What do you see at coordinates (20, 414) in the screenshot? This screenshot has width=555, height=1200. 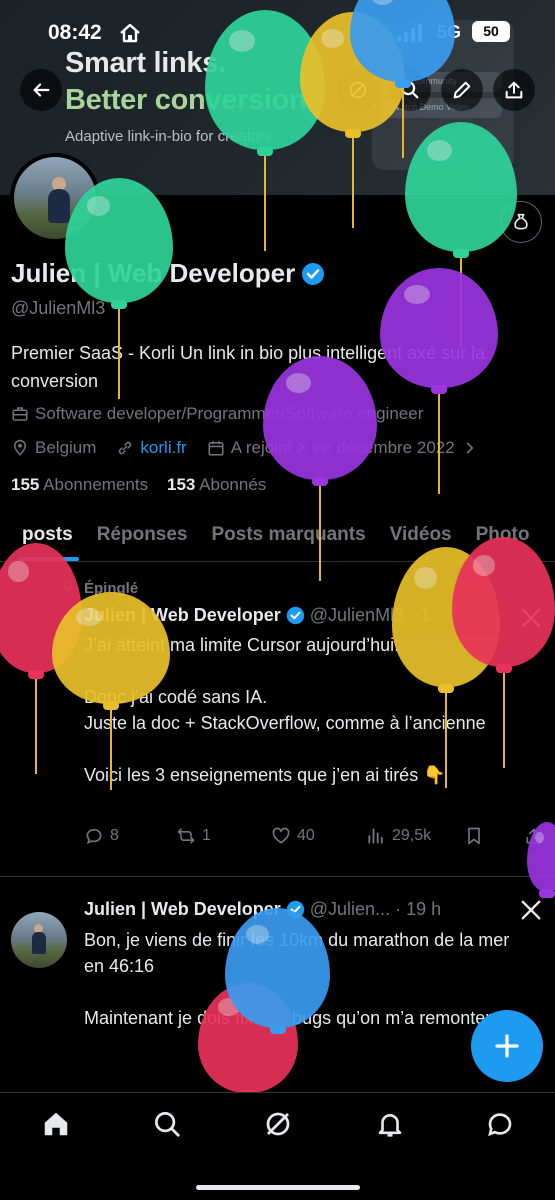 I see `briefcase-icon` at bounding box center [20, 414].